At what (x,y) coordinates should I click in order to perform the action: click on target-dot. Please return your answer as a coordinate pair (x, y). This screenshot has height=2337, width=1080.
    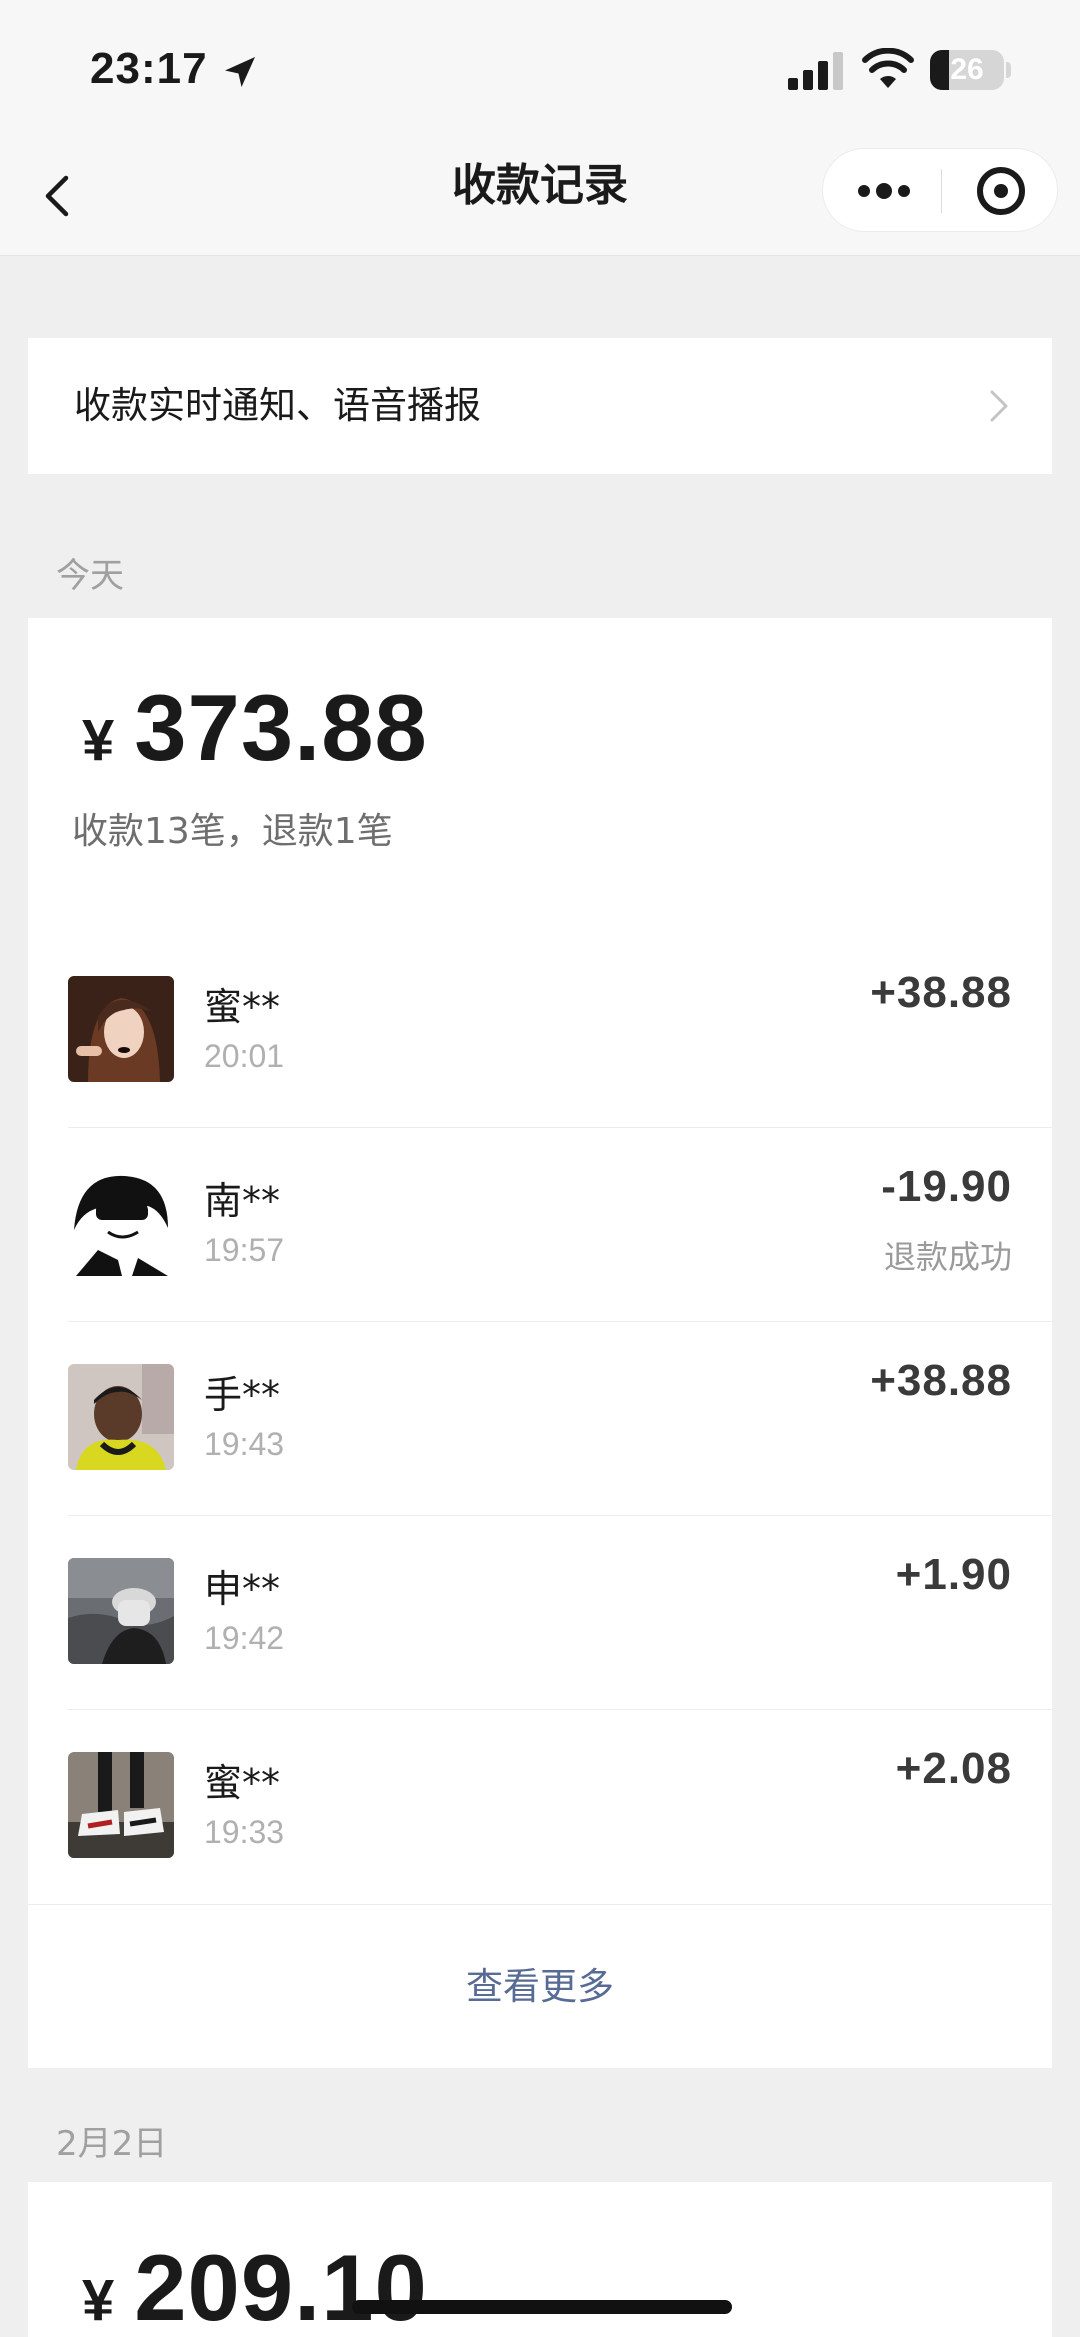
    Looking at the image, I should click on (1001, 191).